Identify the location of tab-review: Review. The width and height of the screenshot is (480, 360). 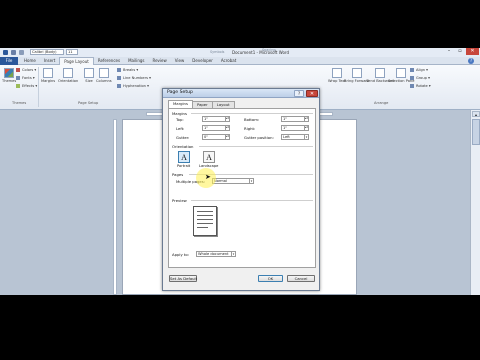
(160, 61).